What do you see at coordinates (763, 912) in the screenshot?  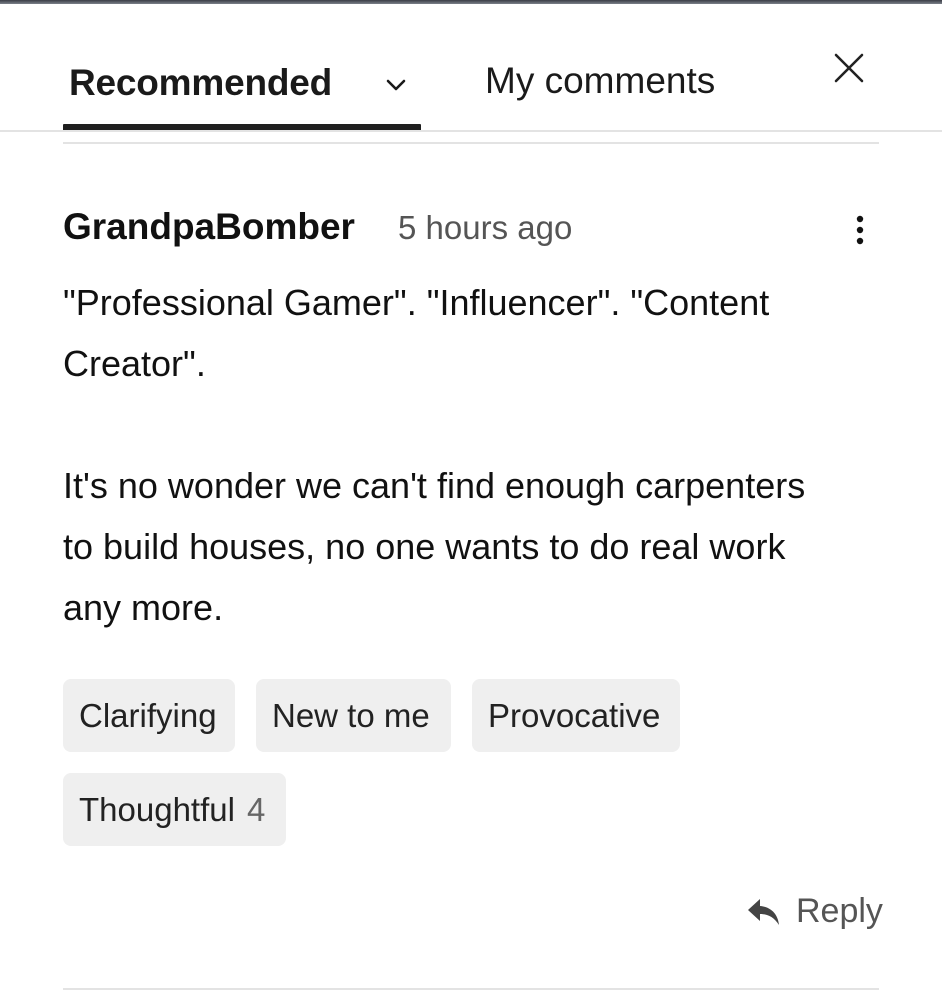 I see `reply-arrow-icon` at bounding box center [763, 912].